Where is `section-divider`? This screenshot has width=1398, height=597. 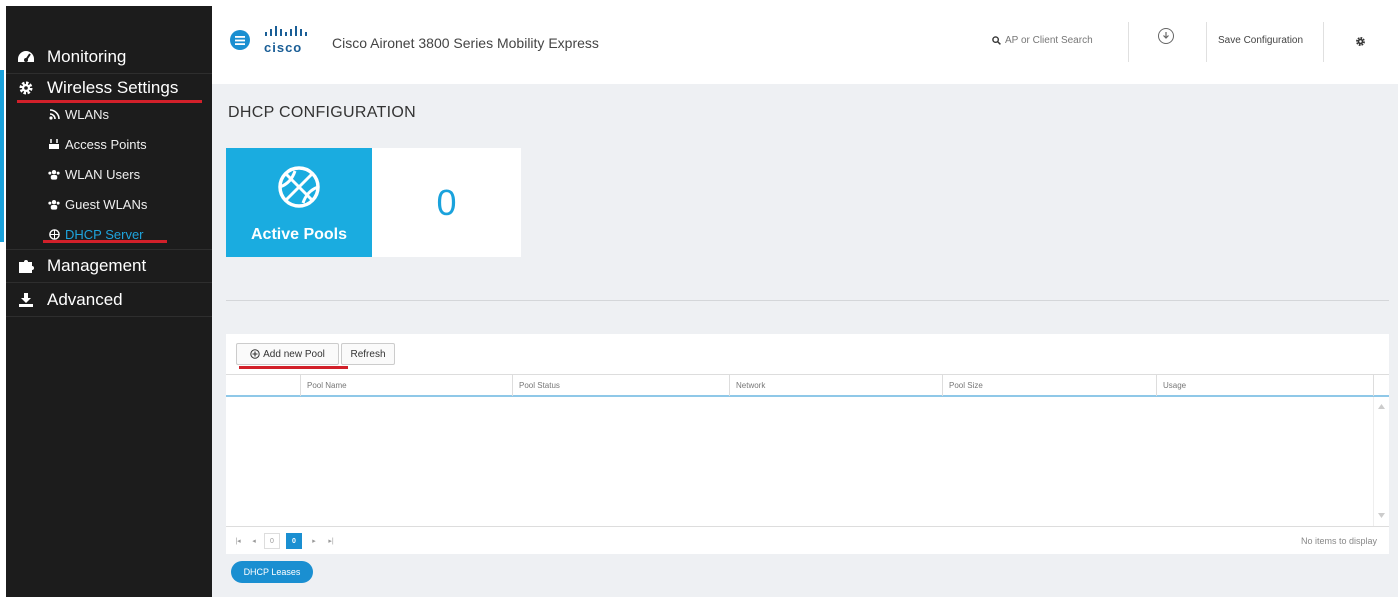
section-divider is located at coordinates (807, 300).